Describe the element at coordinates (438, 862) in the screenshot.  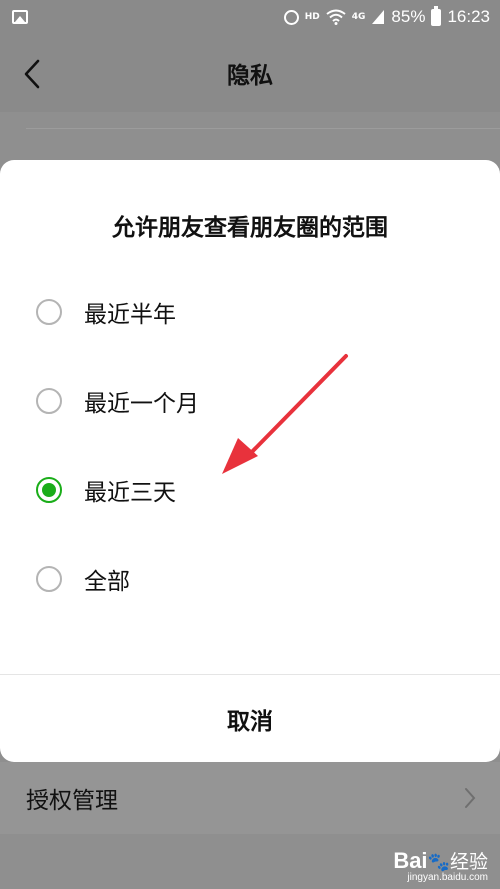
I see `paw-icon: 🐾` at that location.